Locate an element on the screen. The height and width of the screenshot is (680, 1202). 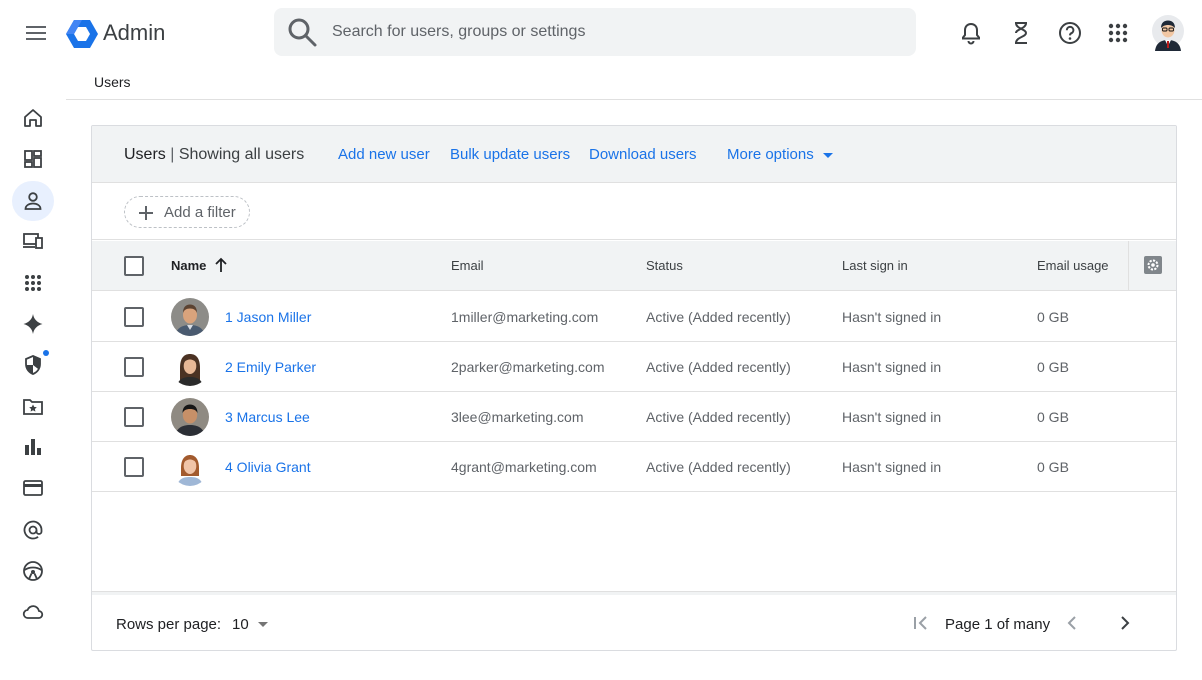
nav-home is located at coordinates (33, 118).